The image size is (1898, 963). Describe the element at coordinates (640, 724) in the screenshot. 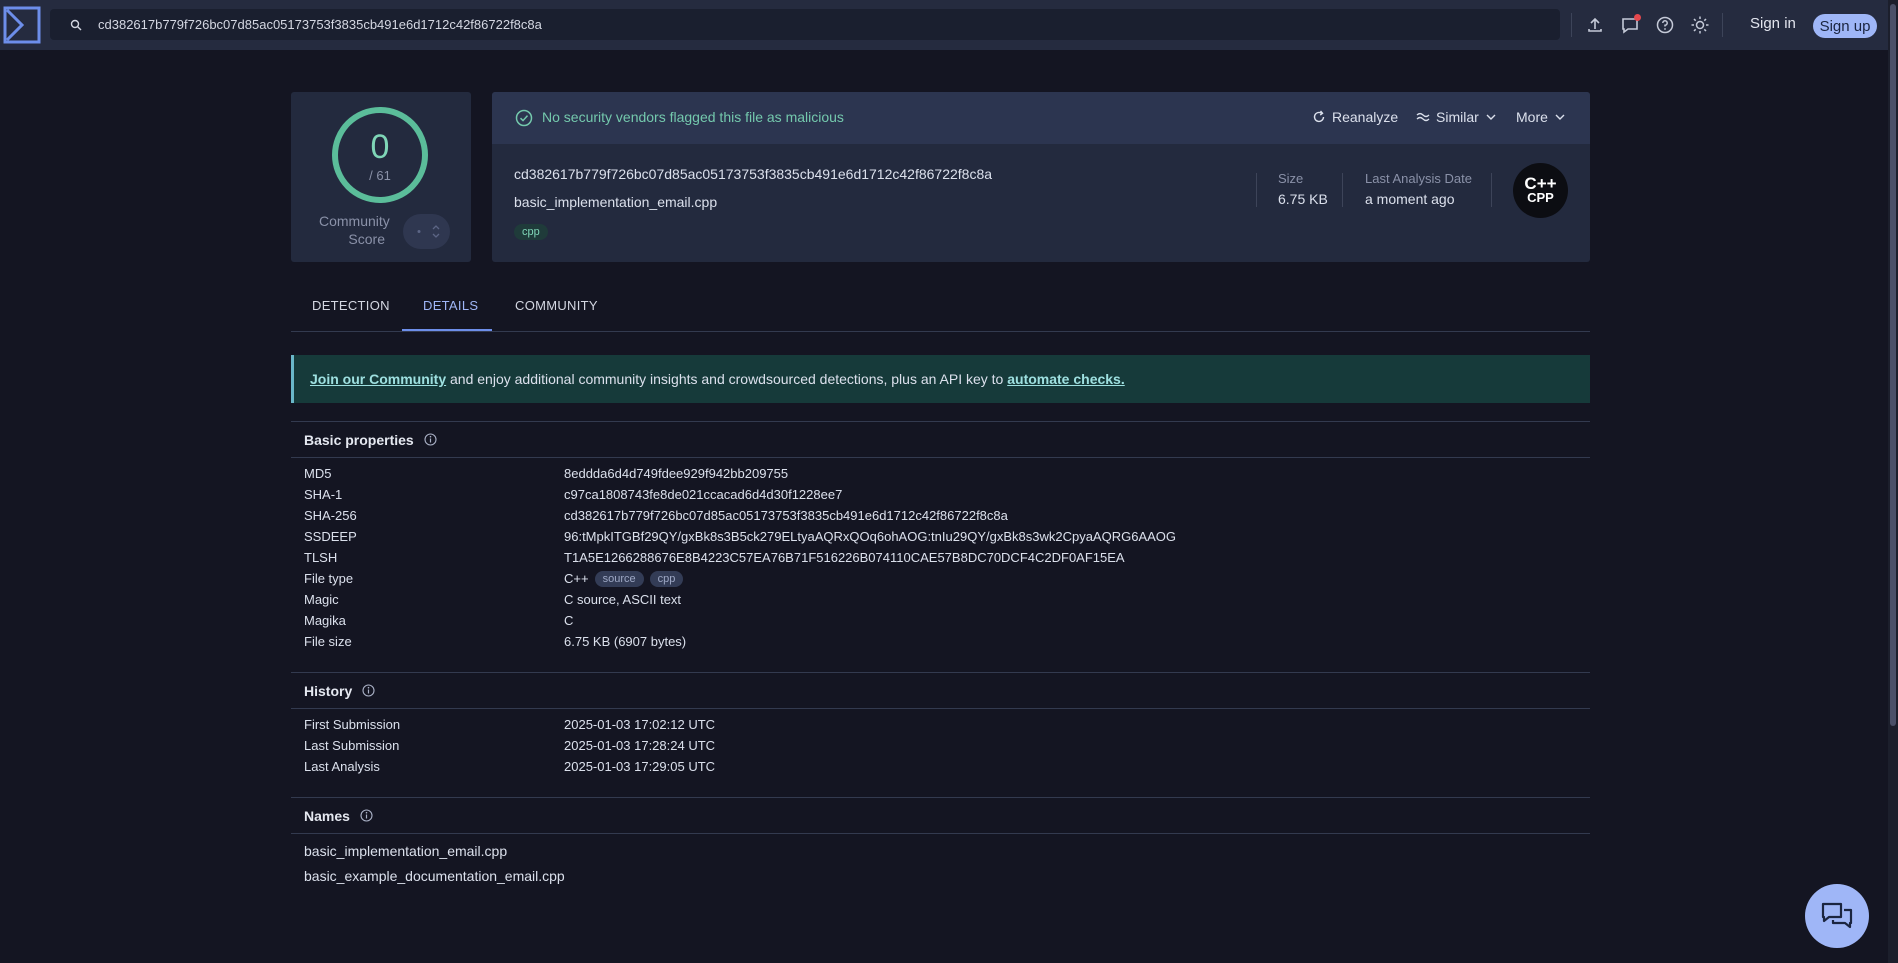

I see `history-value: 2025-01-03 17:02:12 UTC` at that location.